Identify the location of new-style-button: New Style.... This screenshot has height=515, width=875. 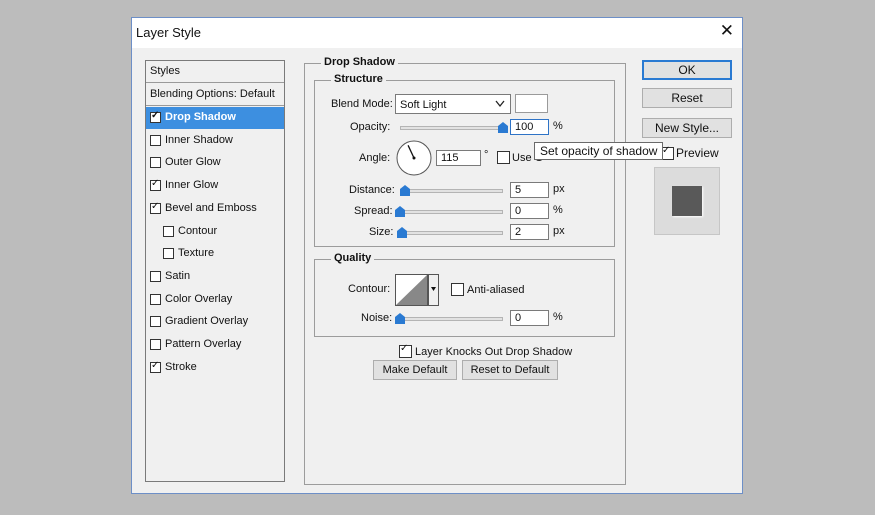
(687, 128).